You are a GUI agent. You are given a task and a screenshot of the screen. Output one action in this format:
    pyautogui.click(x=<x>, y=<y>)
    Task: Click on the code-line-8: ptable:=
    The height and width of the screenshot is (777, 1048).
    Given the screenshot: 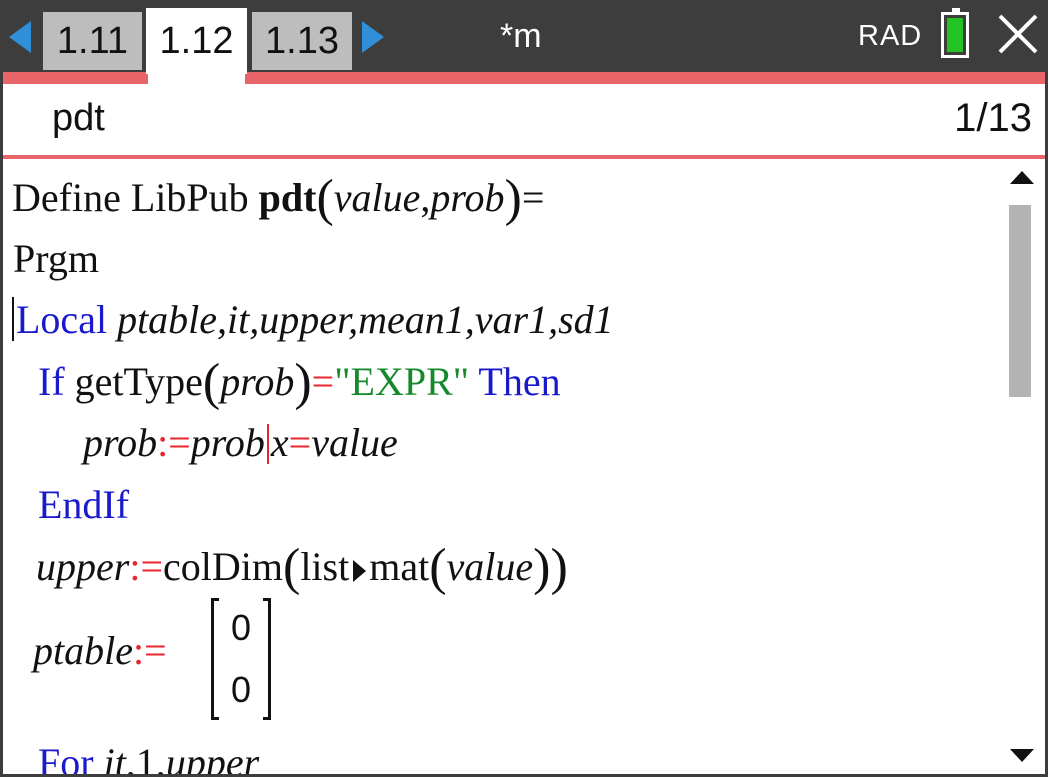 What is the action you would take?
    pyautogui.click(x=100, y=651)
    